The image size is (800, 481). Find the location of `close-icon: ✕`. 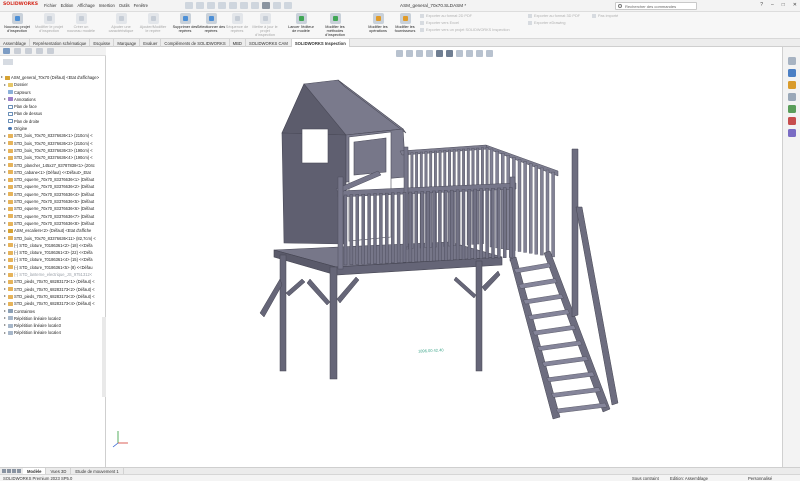

close-icon: ✕ is located at coordinates (795, 5).